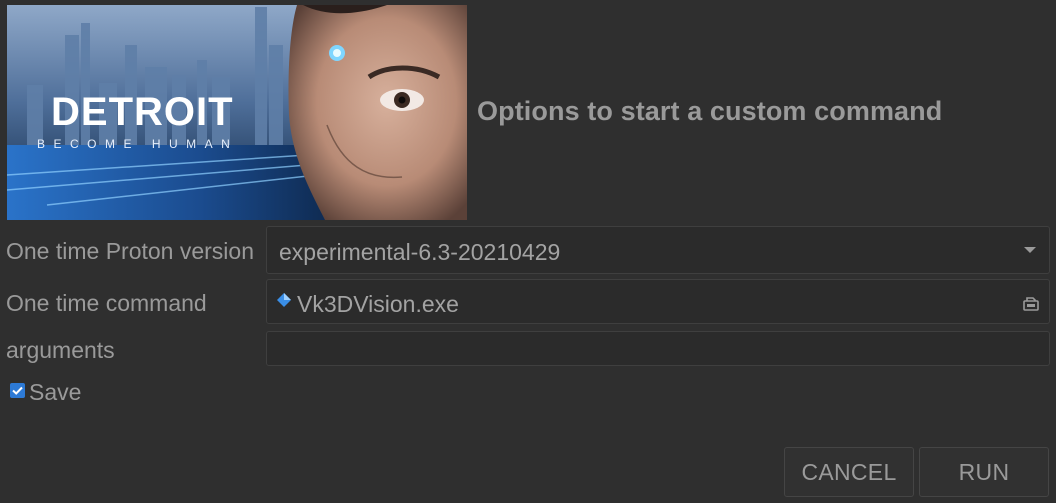 This screenshot has height=503, width=1056. What do you see at coordinates (658, 348) in the screenshot?
I see `arguments-input` at bounding box center [658, 348].